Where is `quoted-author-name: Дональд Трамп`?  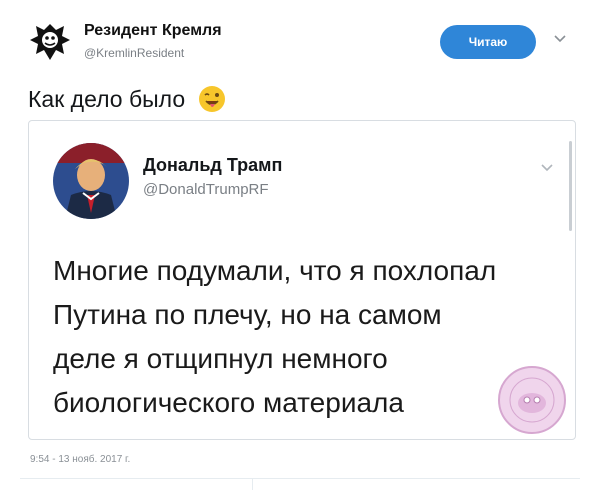 quoted-author-name: Дональд Трамп is located at coordinates (212, 165).